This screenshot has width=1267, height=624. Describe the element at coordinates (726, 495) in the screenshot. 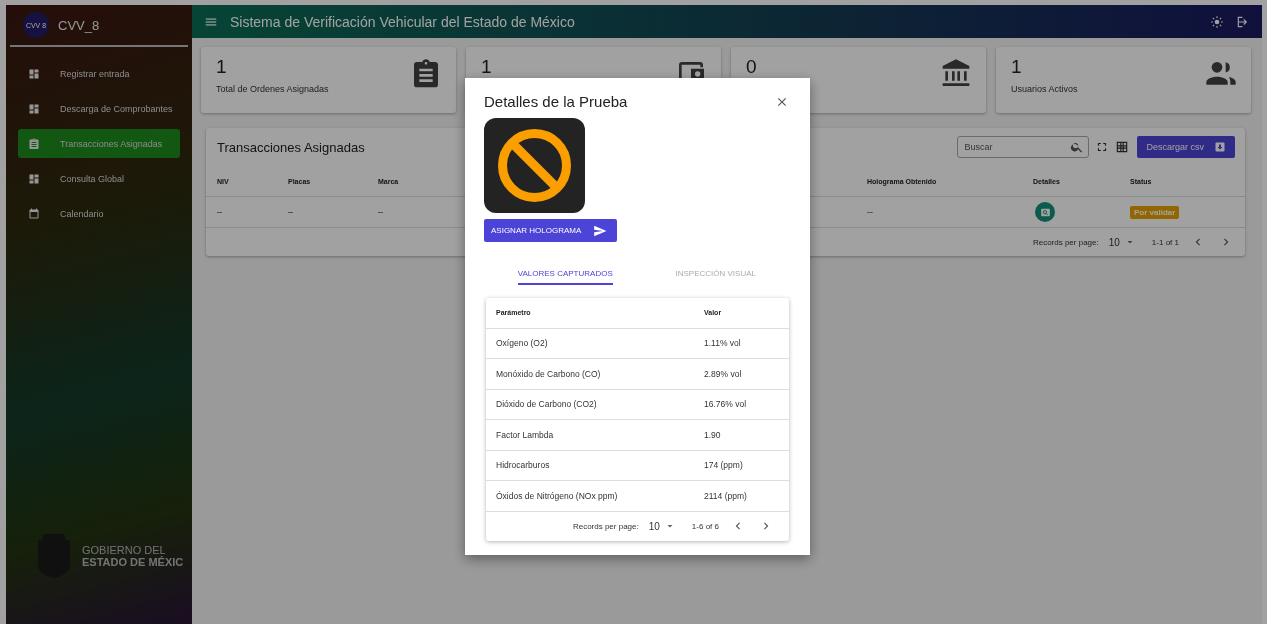

I see `table-cell-text: 2114 (ppm)` at that location.